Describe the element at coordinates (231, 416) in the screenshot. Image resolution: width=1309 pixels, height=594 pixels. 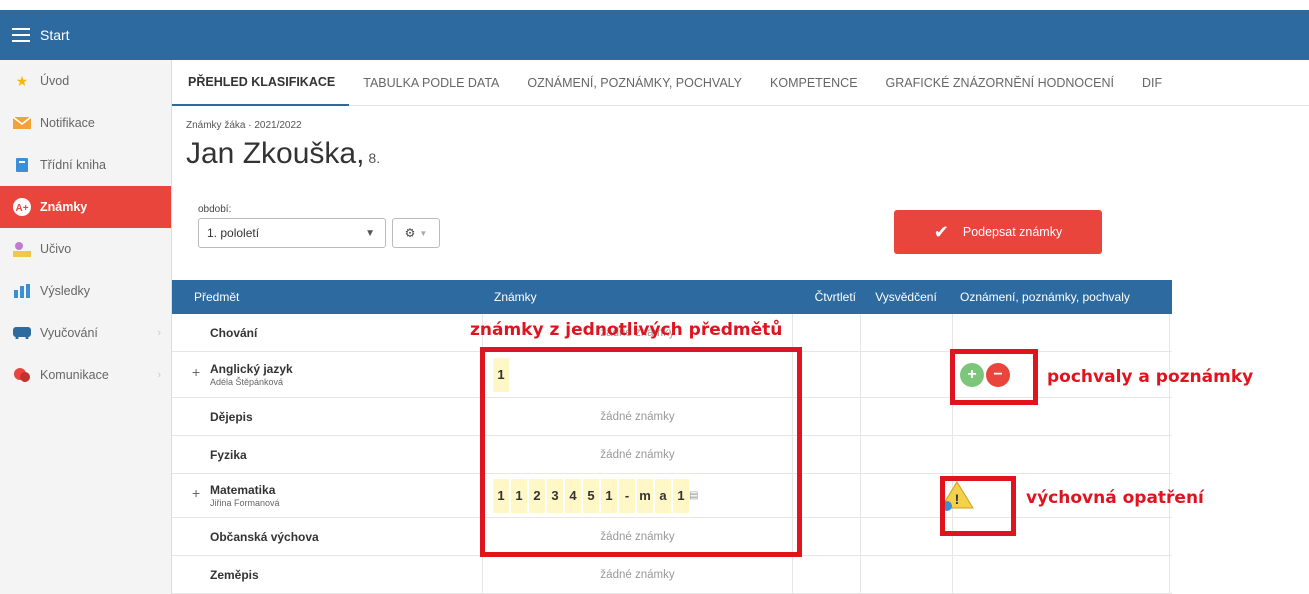
I see `subject-name: Dějepis` at that location.